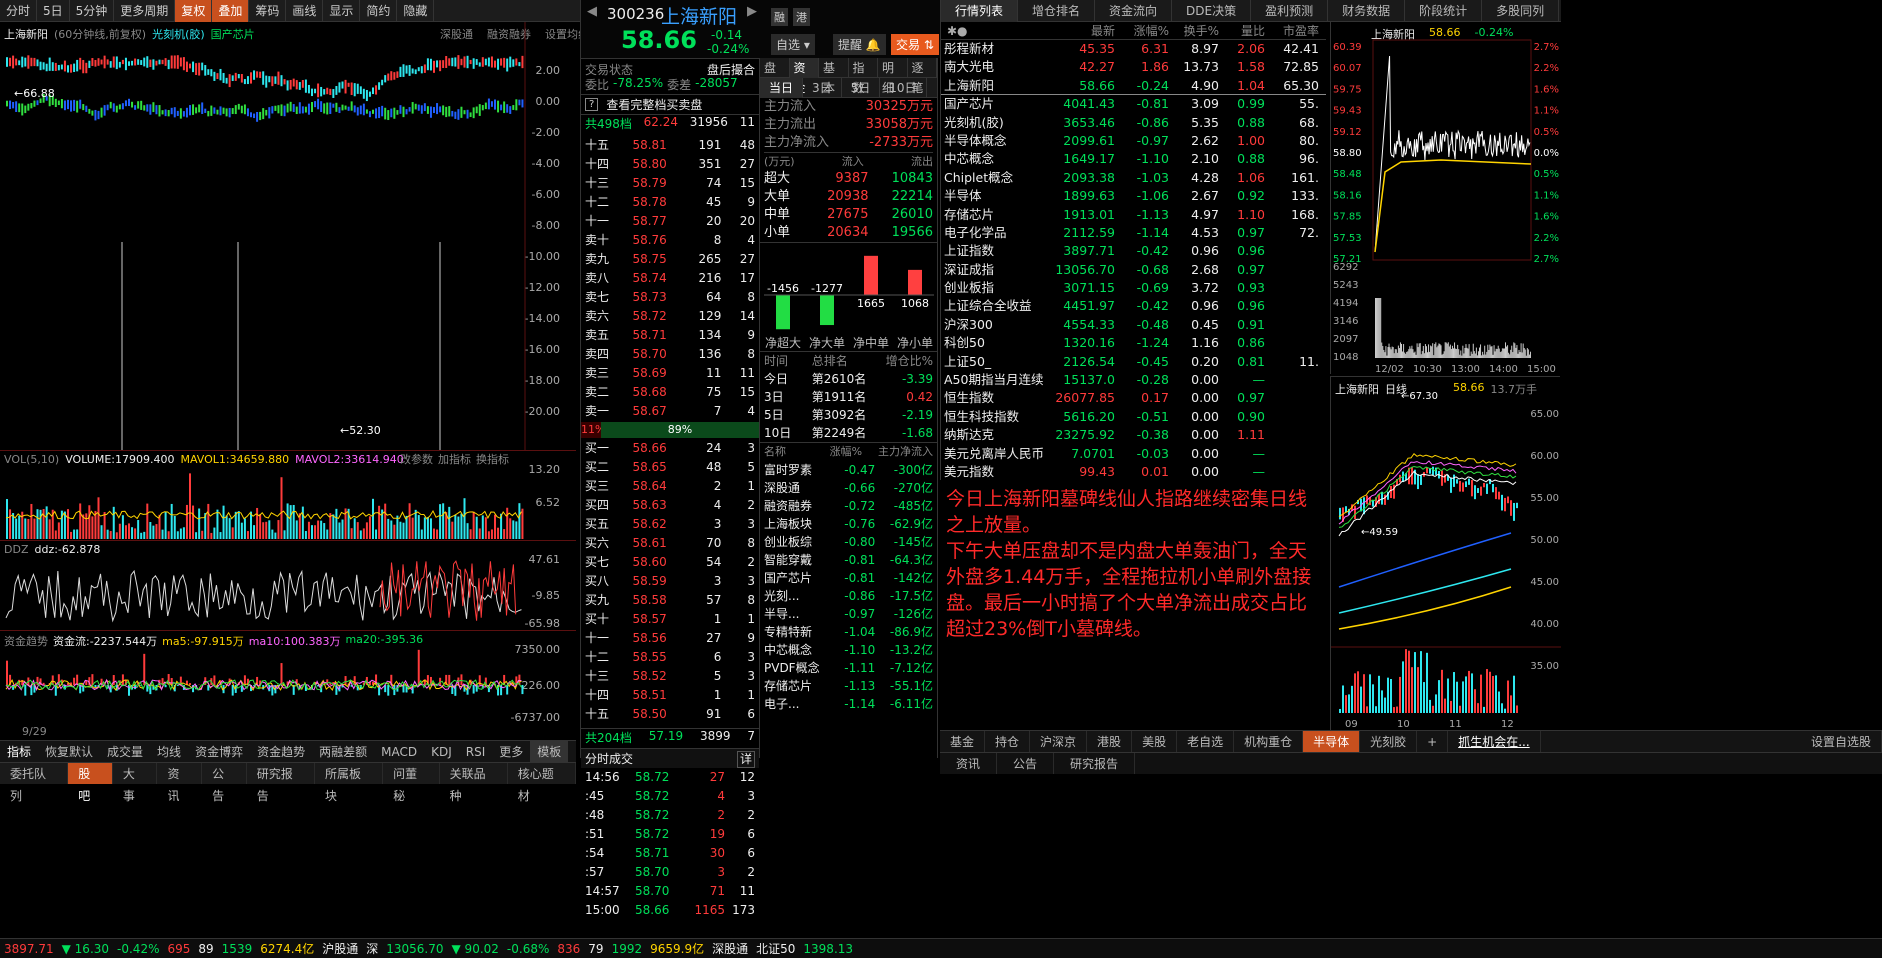  I want to click on ask-row: 卖八 58.74 216 17, so click(670, 278).